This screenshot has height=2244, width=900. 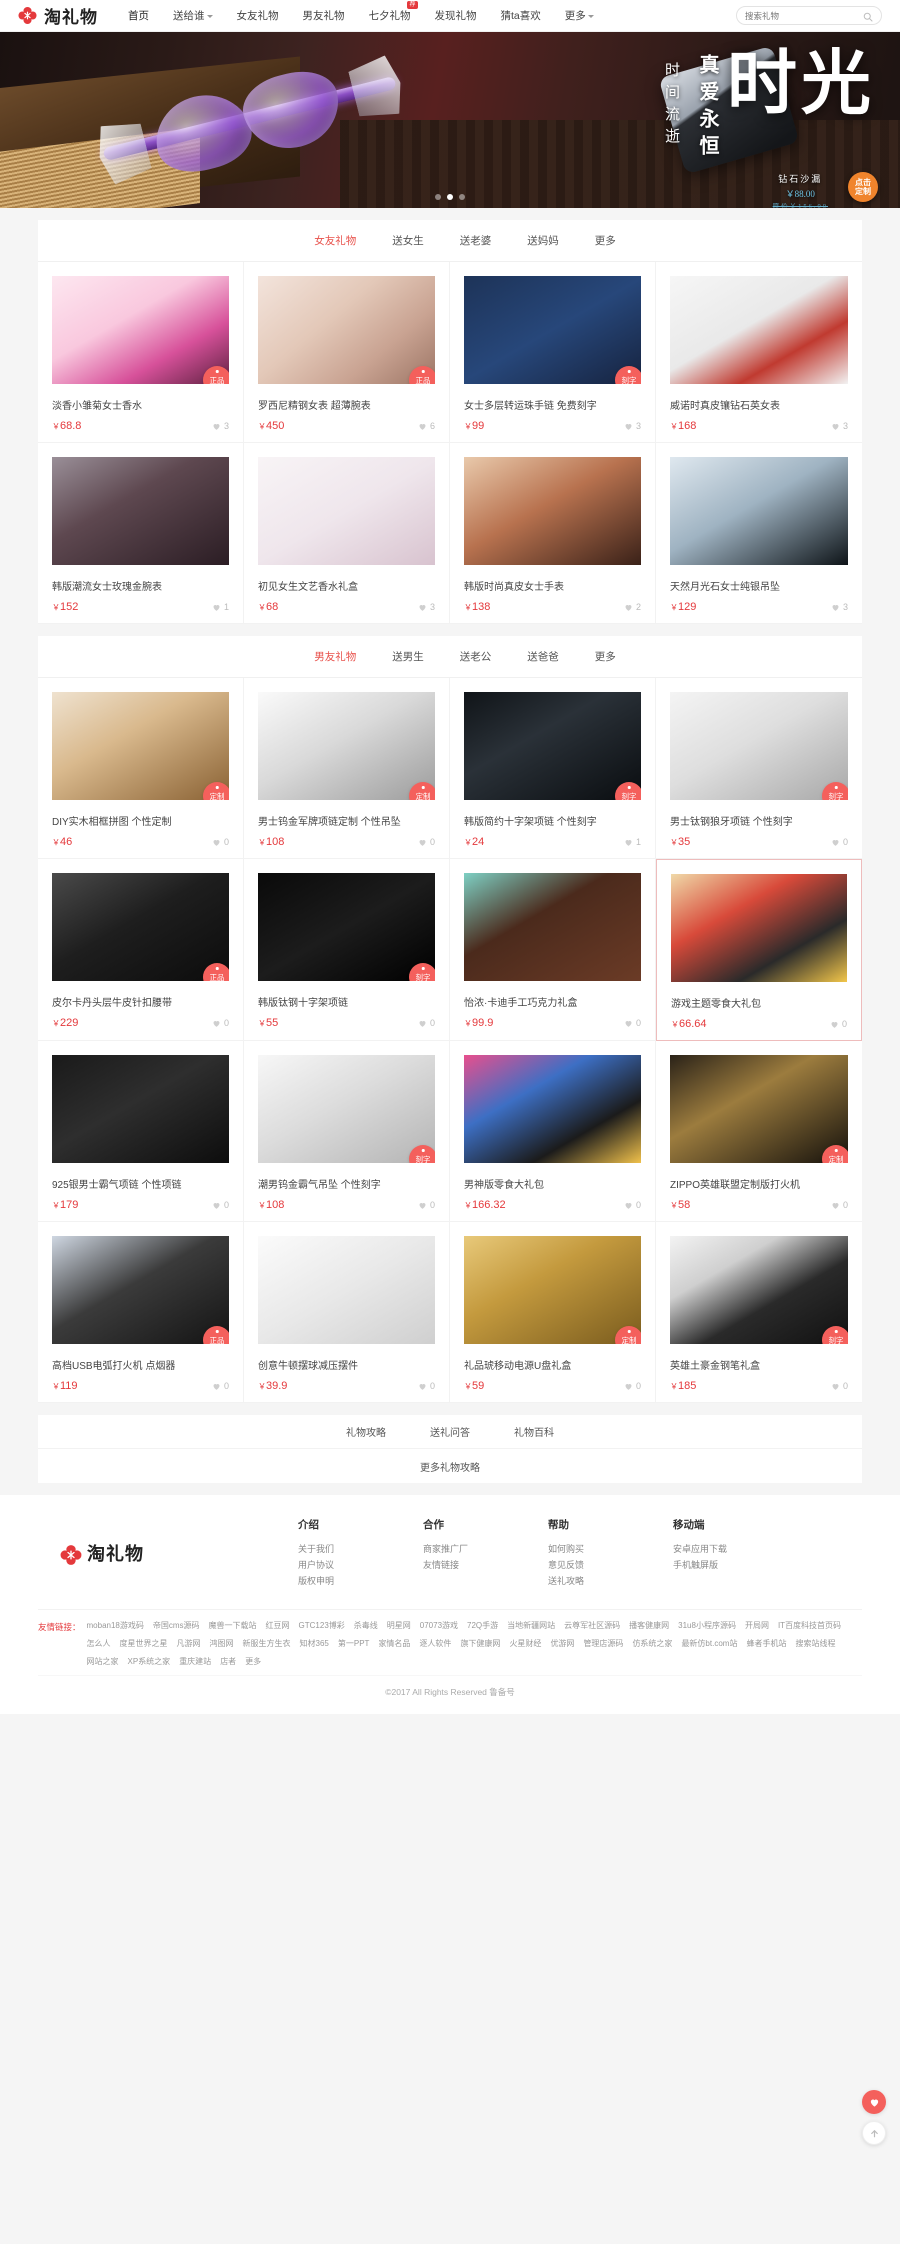 I want to click on product-card: 刻字 英雄土豪金钢笔礼盒 ￥185 0, so click(x=759, y=1312).